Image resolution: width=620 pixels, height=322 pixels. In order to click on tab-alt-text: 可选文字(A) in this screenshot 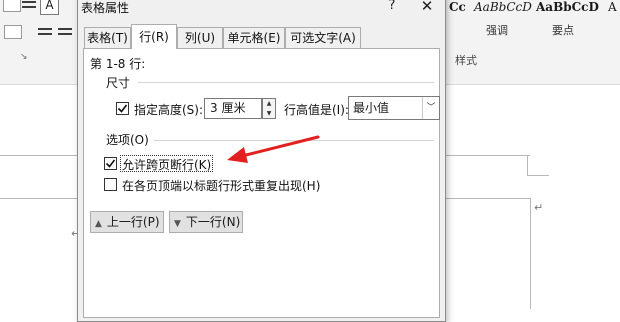, I will do `click(323, 37)`.